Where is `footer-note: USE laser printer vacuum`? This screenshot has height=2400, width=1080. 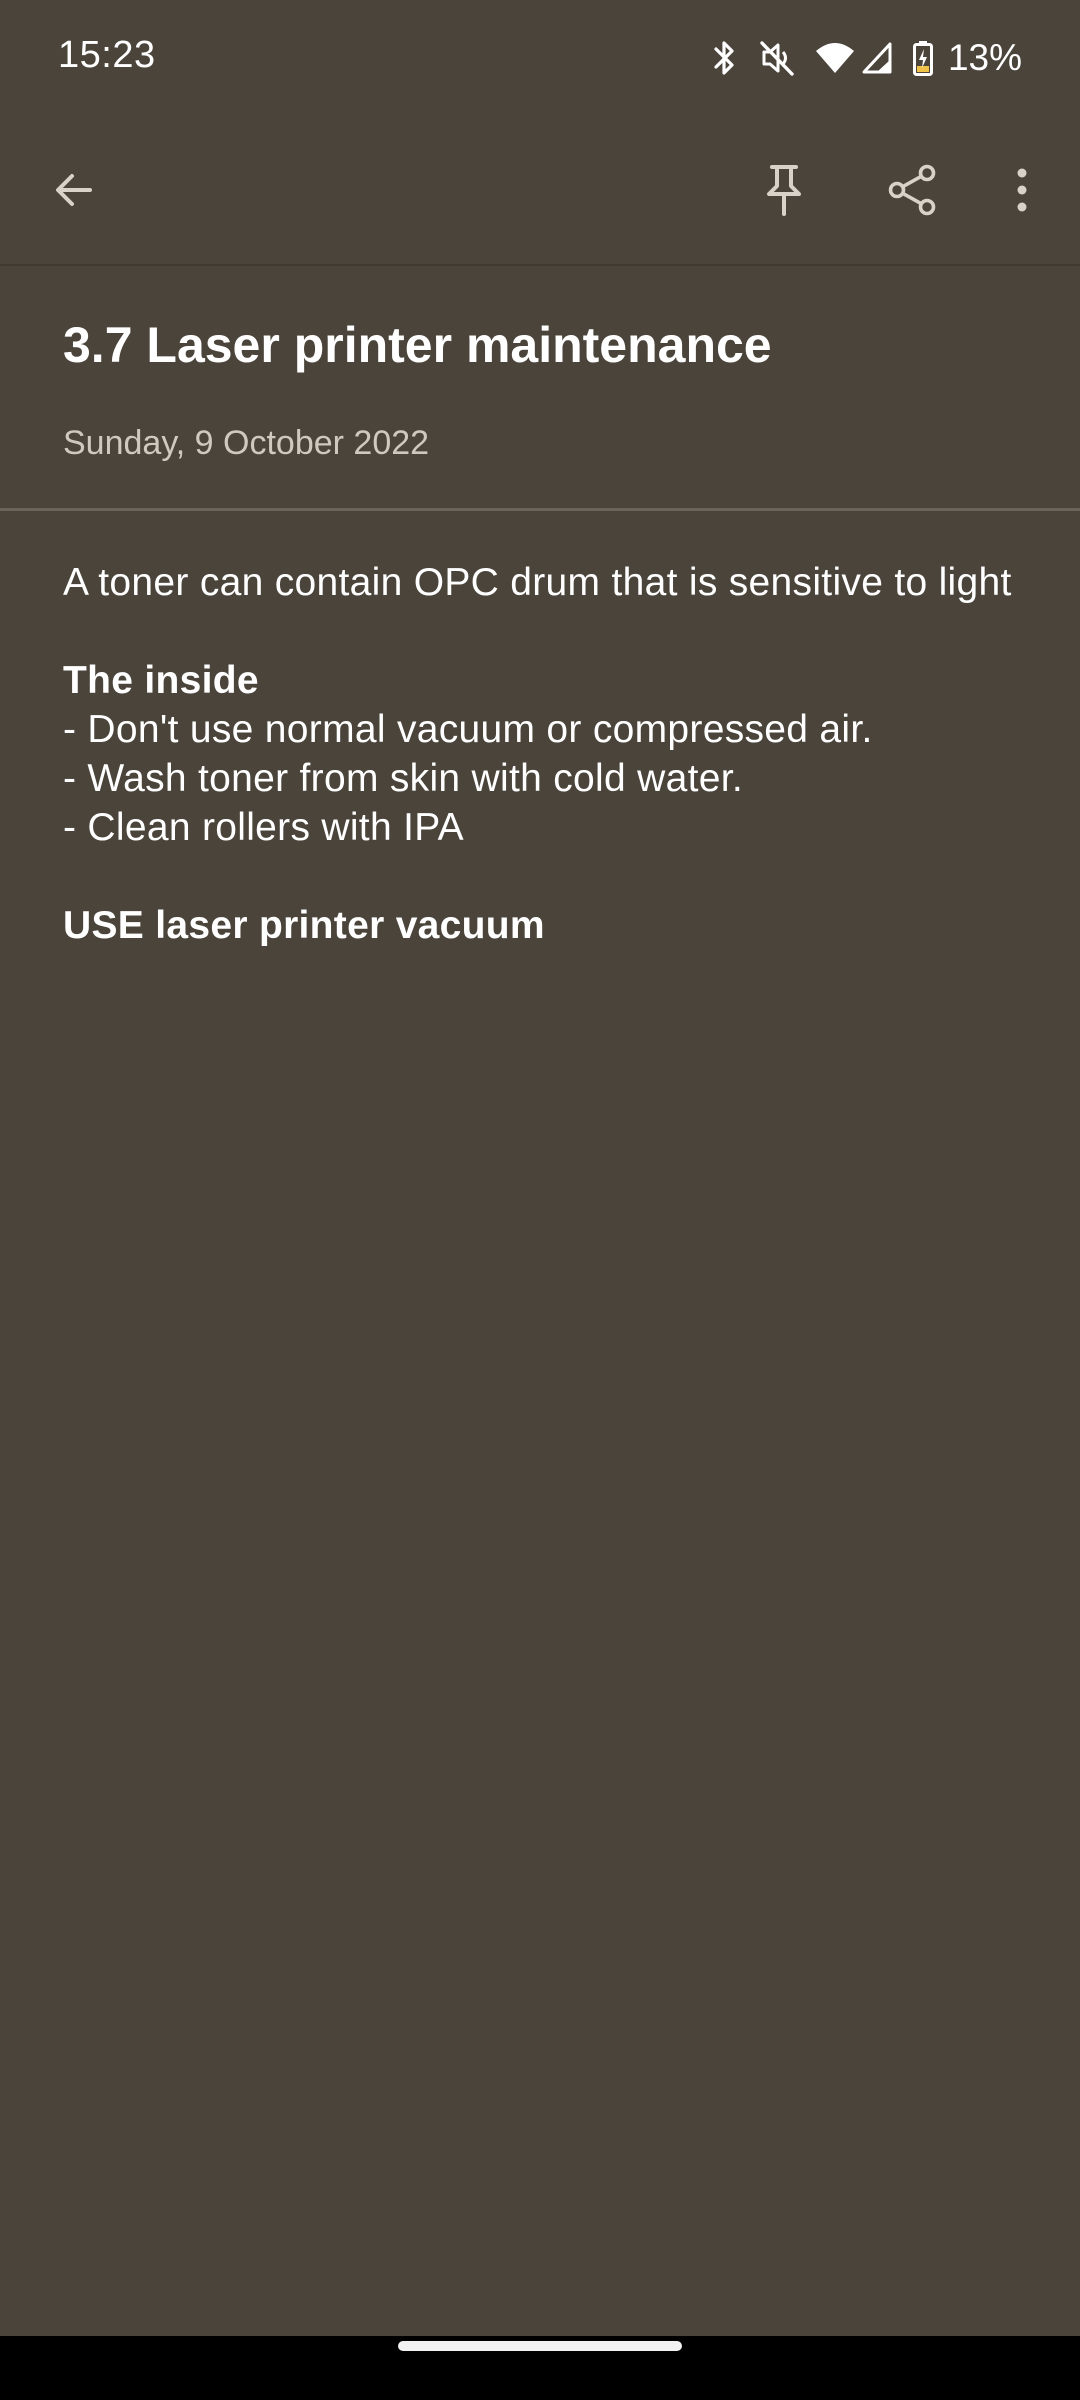 footer-note: USE laser printer vacuum is located at coordinates (304, 925).